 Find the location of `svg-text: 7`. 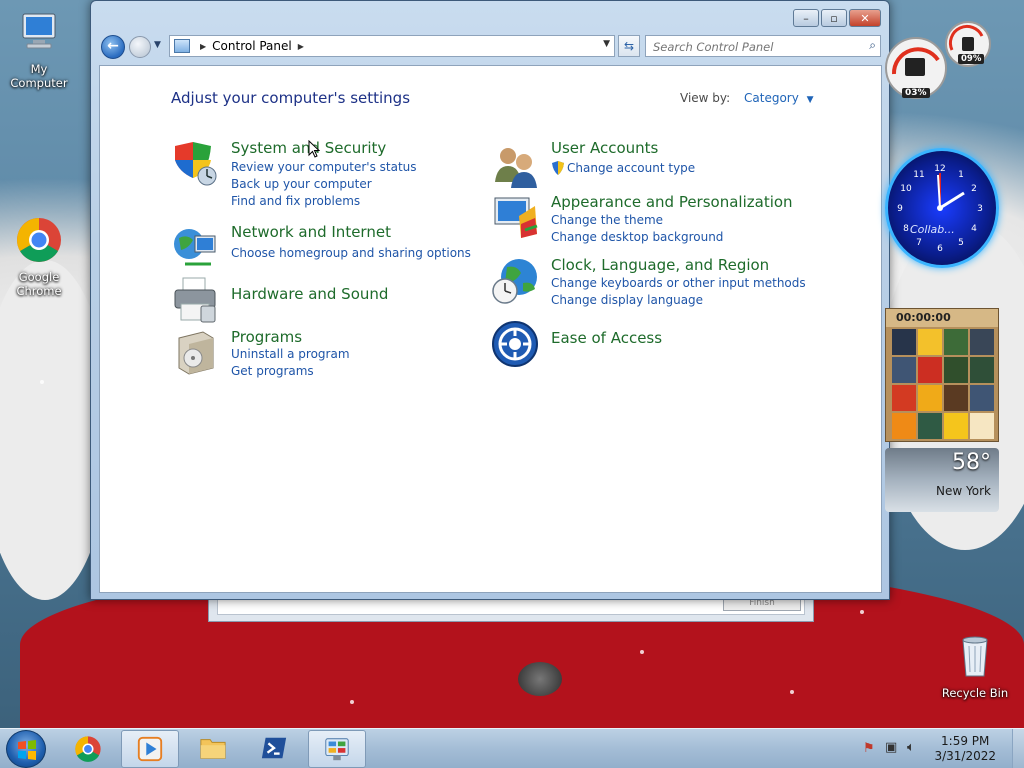

svg-text: 7 is located at coordinates (919, 243).